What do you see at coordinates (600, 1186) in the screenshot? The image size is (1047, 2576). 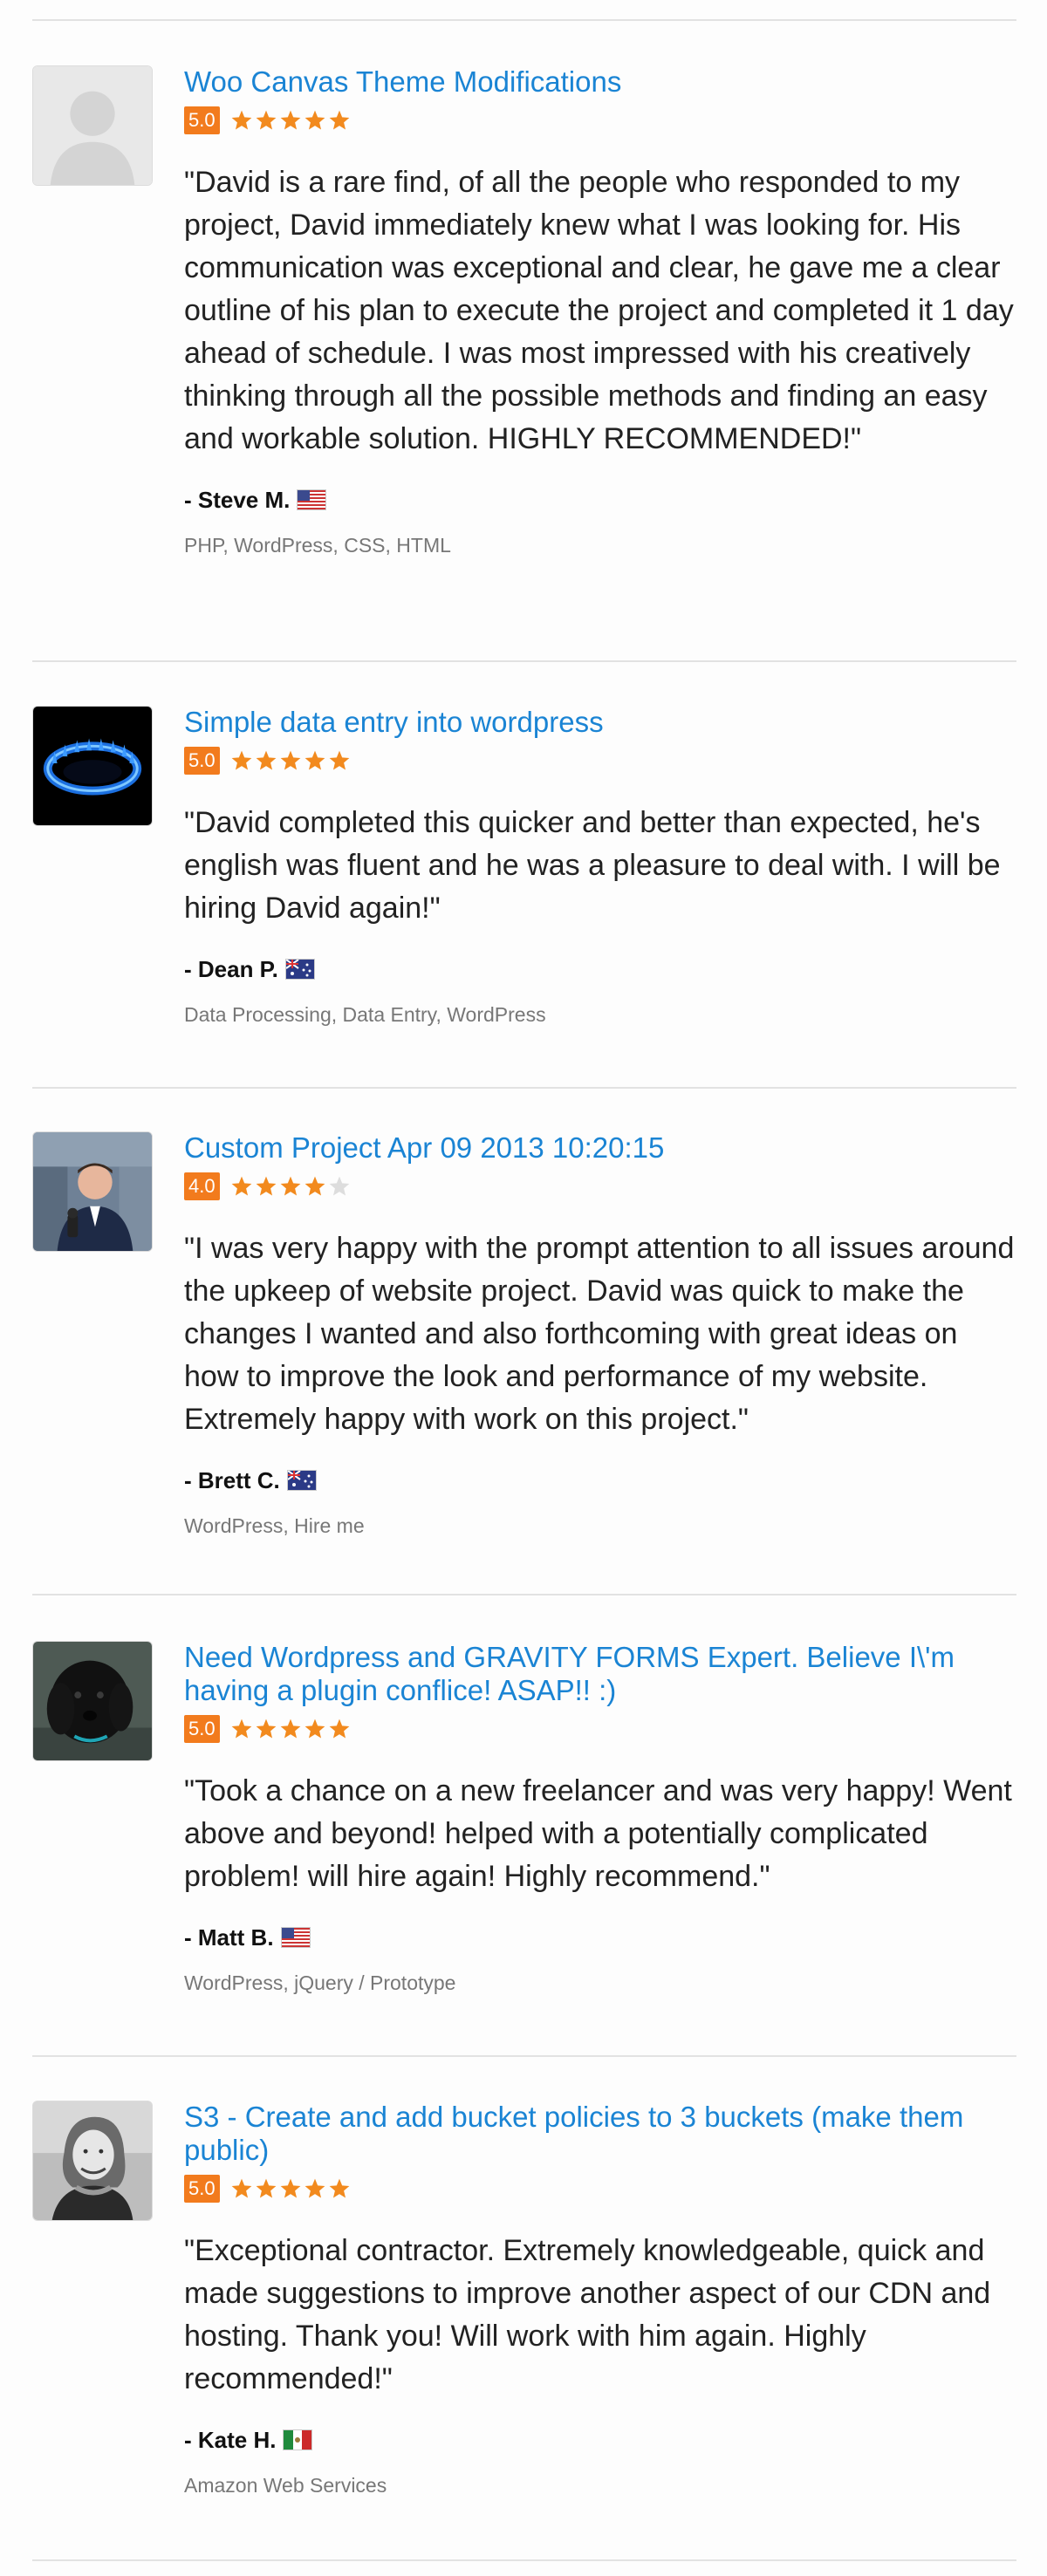 I see `rating: 4.0` at bounding box center [600, 1186].